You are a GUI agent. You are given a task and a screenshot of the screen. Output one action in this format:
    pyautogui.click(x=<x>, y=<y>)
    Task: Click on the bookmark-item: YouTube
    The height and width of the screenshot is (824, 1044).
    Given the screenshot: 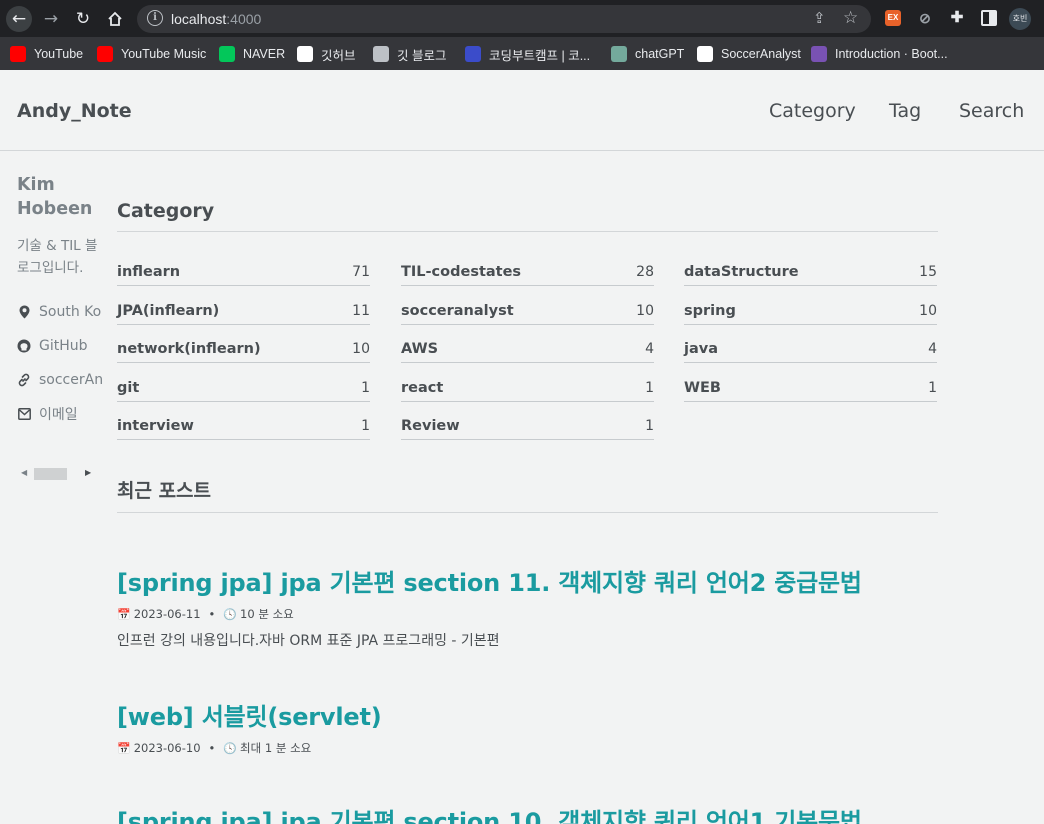 What is the action you would take?
    pyautogui.click(x=46, y=54)
    